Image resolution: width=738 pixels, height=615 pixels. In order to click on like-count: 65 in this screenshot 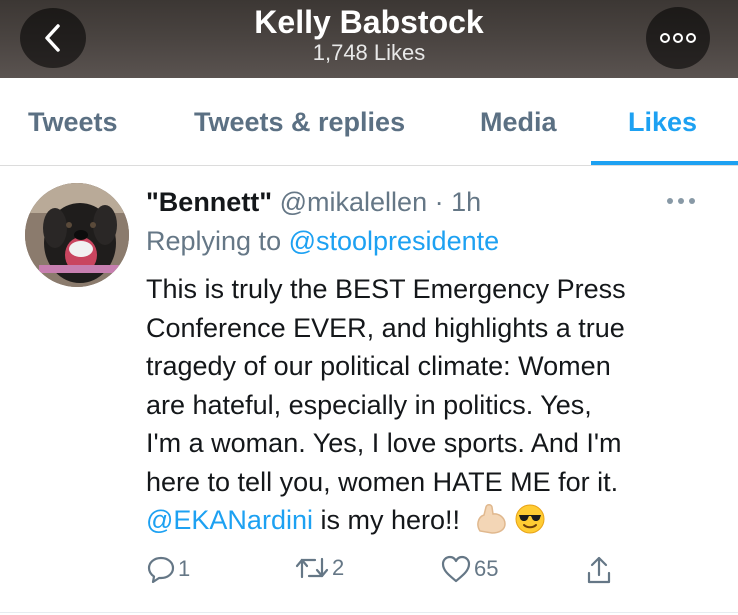, I will do `click(486, 568)`.